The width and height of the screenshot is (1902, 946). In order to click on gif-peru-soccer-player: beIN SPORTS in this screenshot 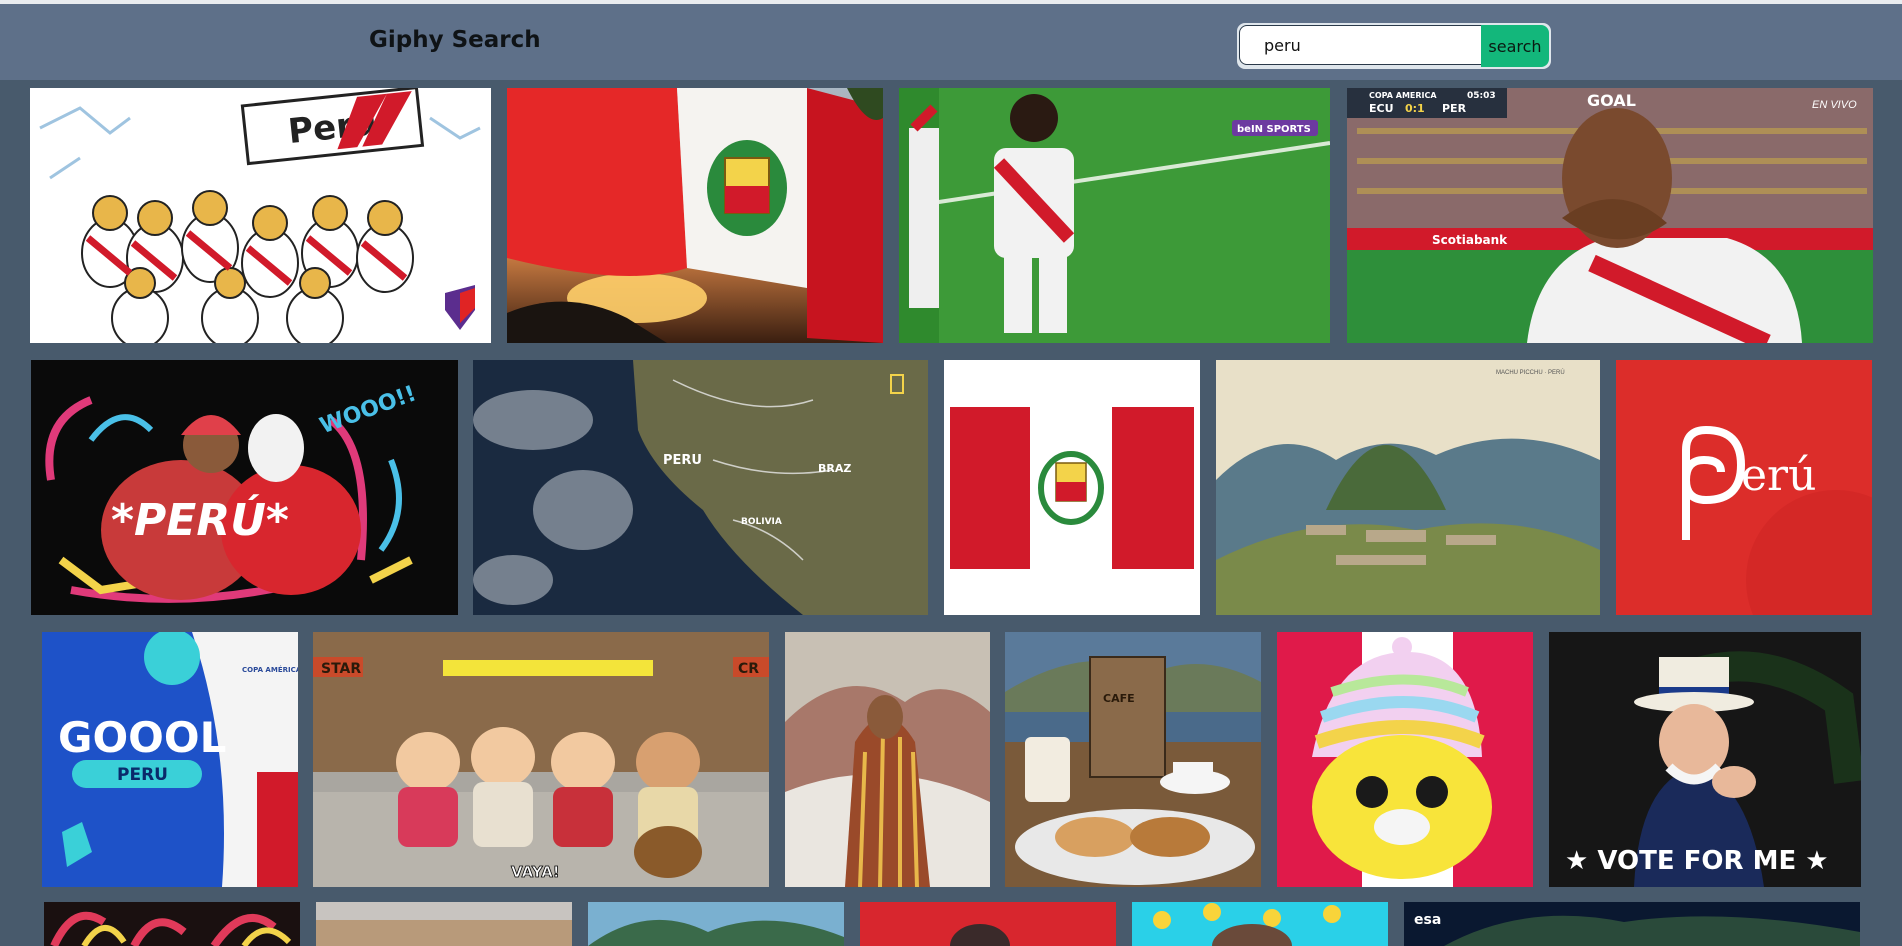, I will do `click(1114, 215)`.